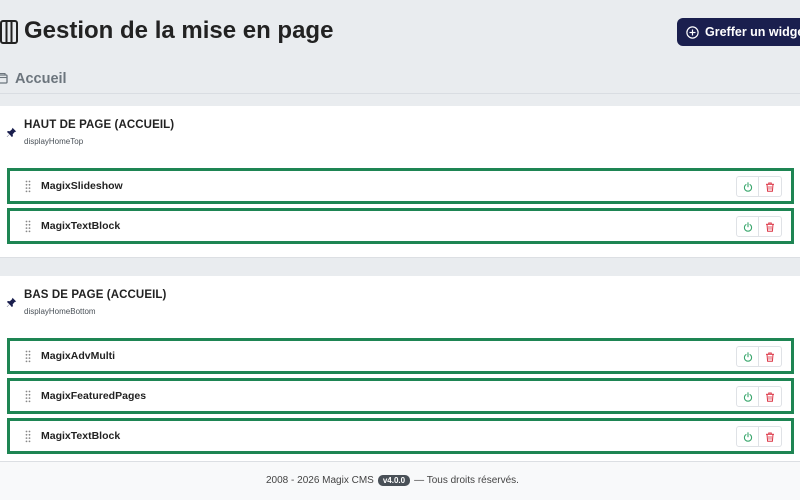 This screenshot has width=800, height=500. What do you see at coordinates (320, 480) in the screenshot?
I see `copyright-prefix: 2008 - 2026 Magix CMS` at bounding box center [320, 480].